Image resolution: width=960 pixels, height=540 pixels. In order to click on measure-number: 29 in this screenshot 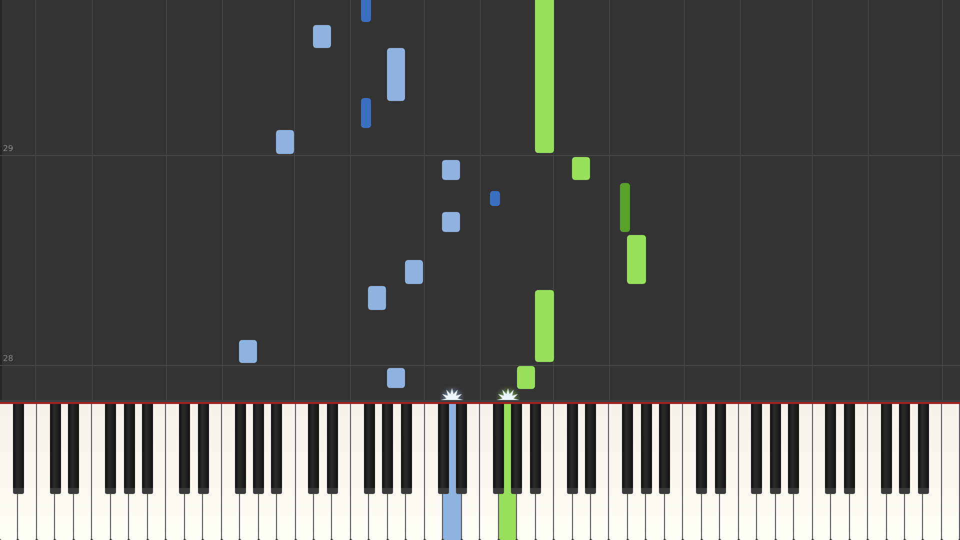, I will do `click(8, 149)`.